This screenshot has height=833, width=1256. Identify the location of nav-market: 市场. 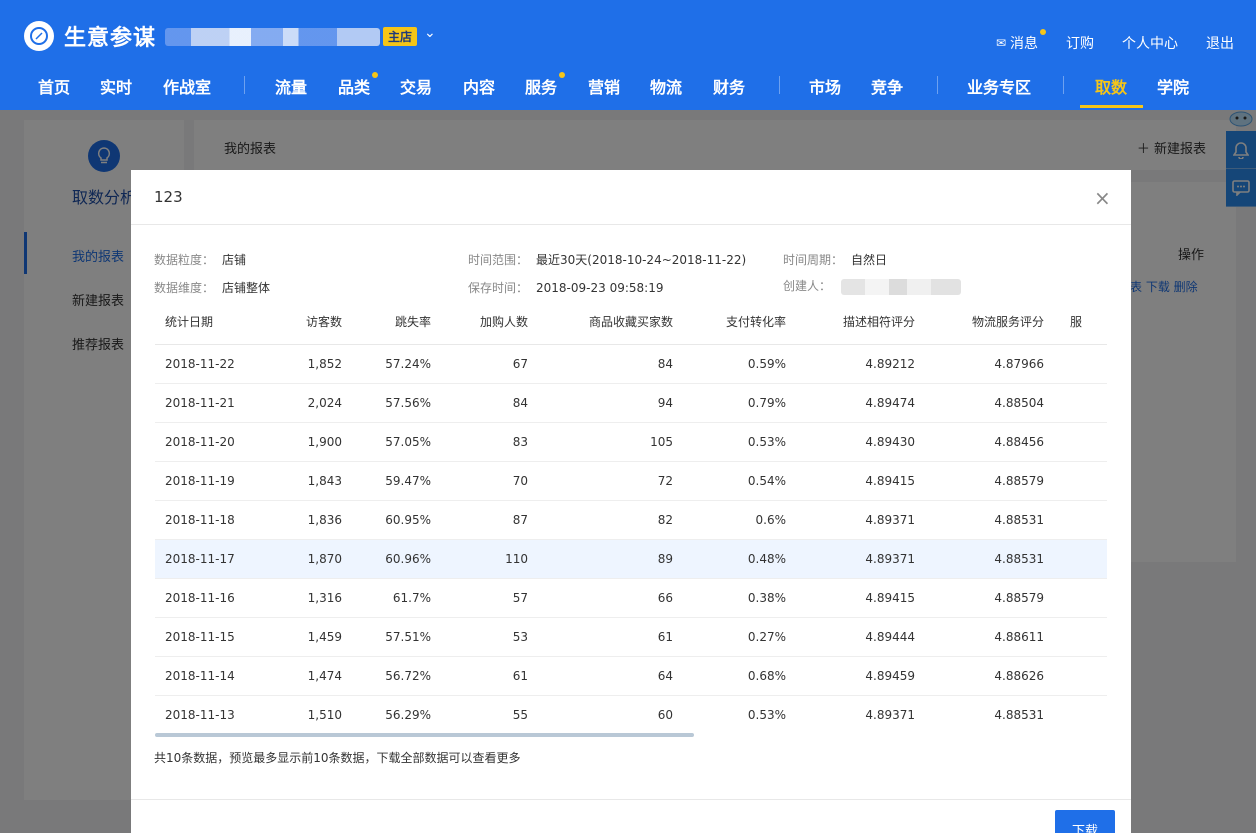
(825, 86).